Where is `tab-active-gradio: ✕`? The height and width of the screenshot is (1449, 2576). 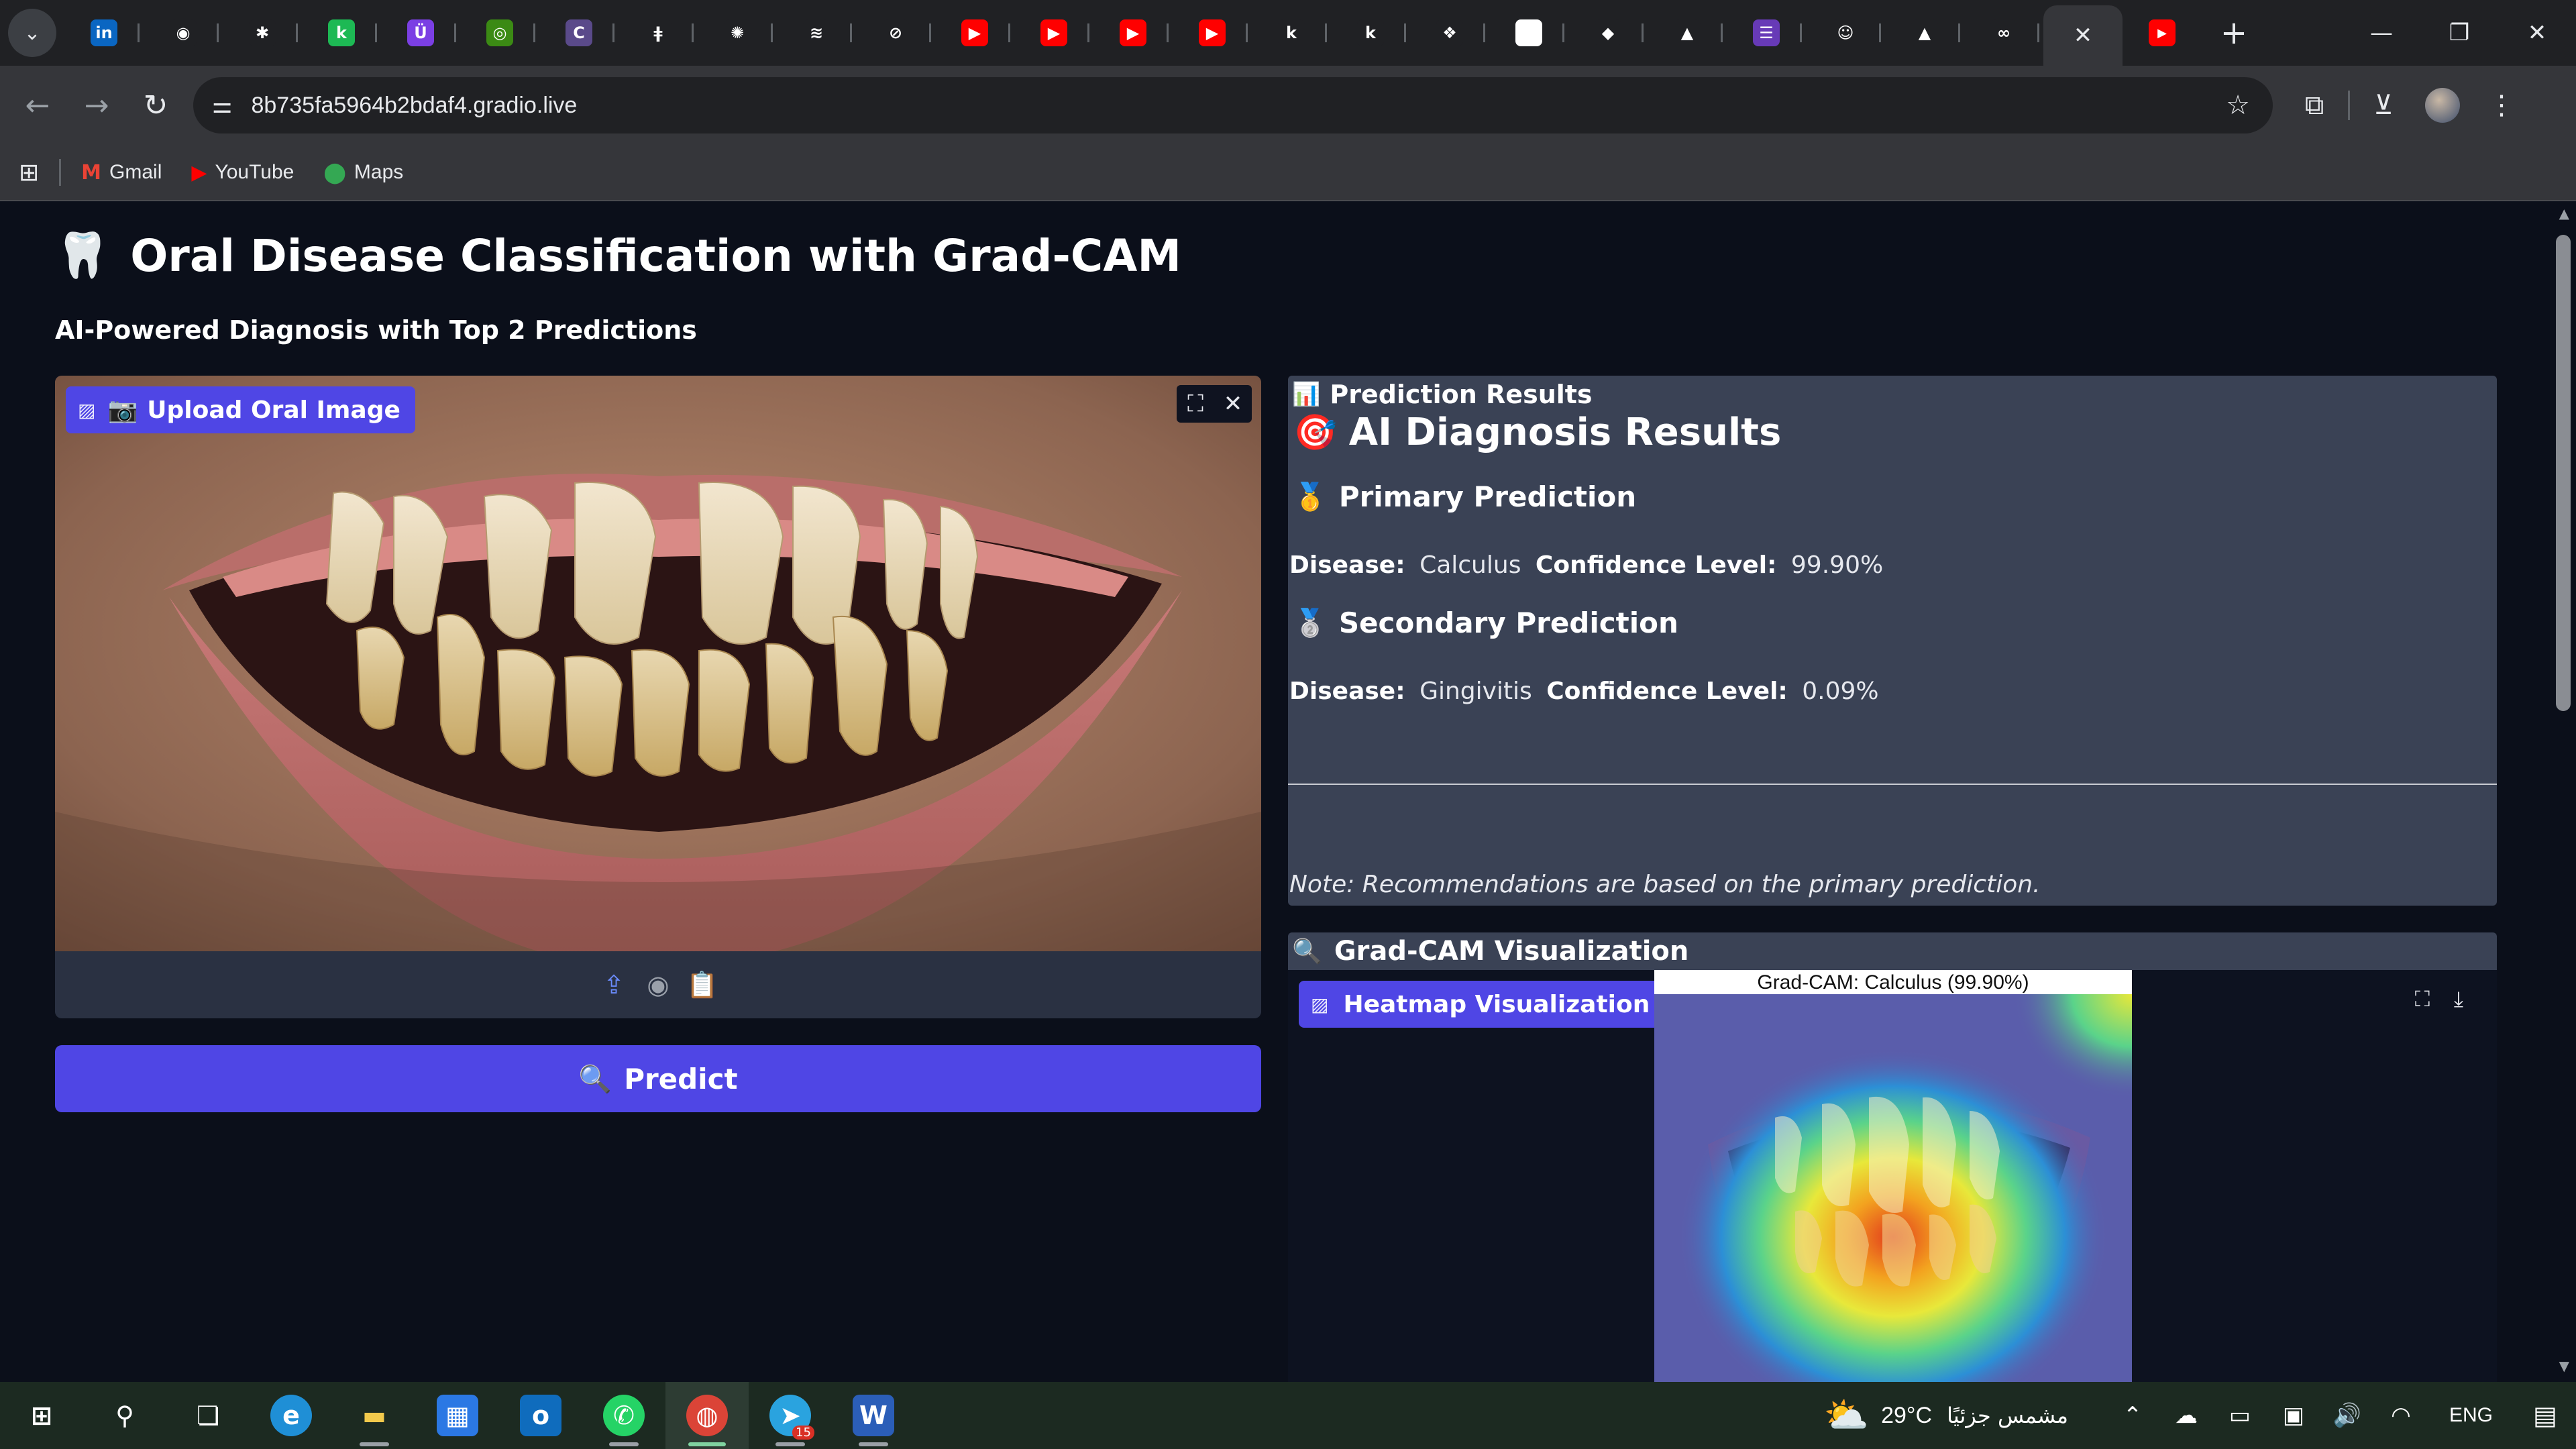
tab-active-gradio: ✕ is located at coordinates (2083, 35).